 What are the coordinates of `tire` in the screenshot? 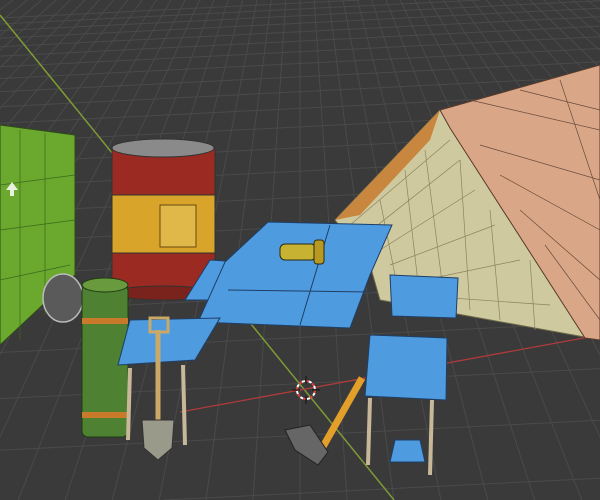 It's located at (63, 298).